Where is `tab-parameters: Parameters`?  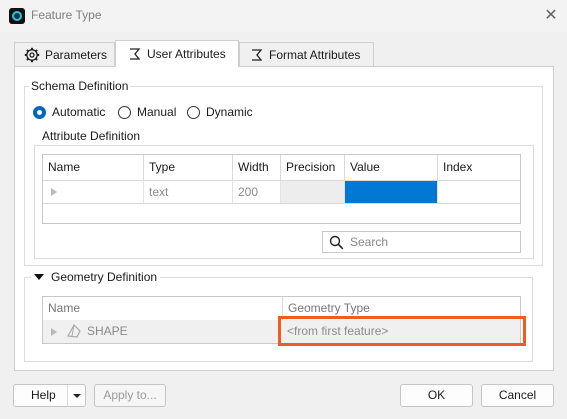 tab-parameters: Parameters is located at coordinates (64, 54).